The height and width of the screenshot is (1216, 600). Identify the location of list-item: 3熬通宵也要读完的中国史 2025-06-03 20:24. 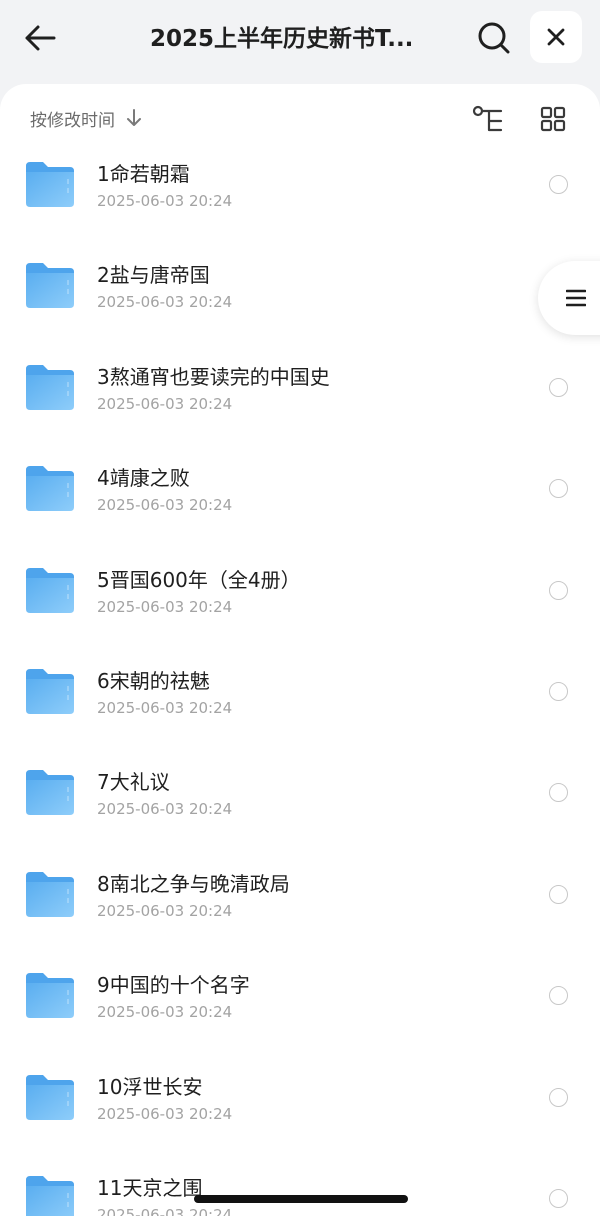
(300, 397).